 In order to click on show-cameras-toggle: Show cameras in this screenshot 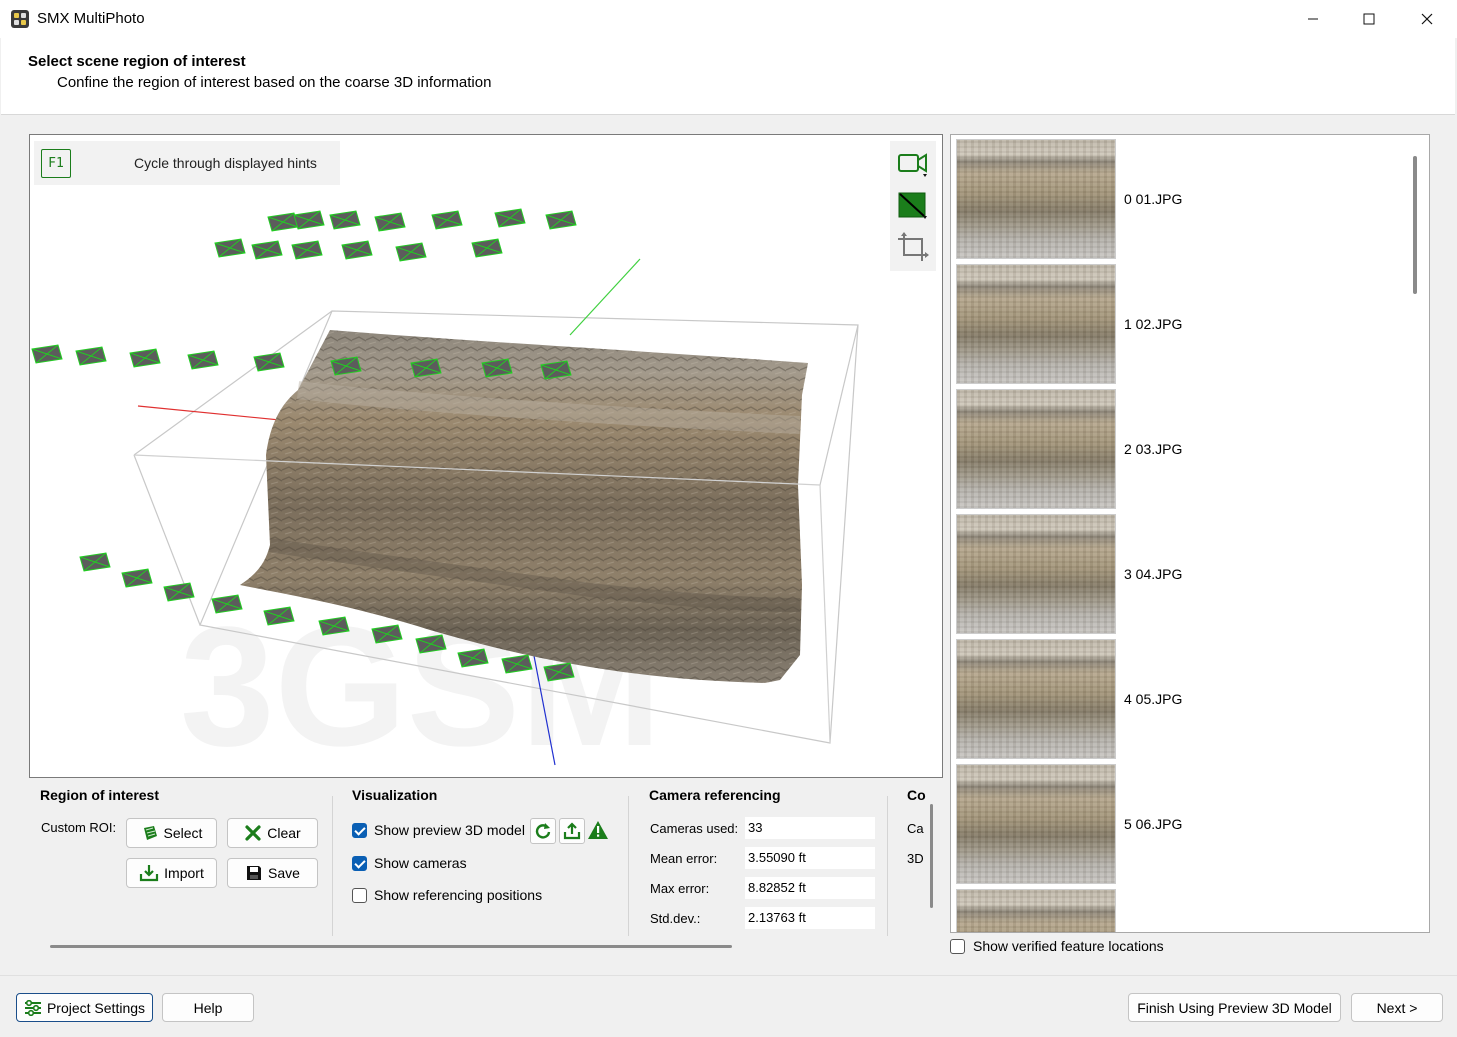, I will do `click(409, 863)`.